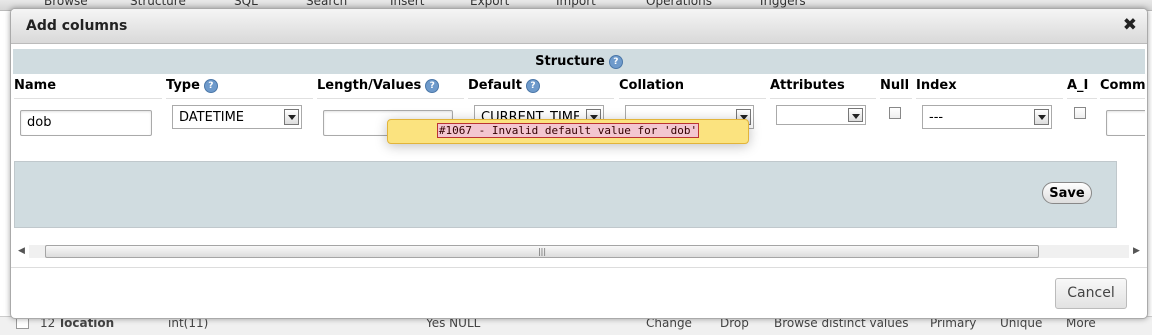 The height and width of the screenshot is (335, 1152). I want to click on structure-header: Structure?, so click(579, 62).